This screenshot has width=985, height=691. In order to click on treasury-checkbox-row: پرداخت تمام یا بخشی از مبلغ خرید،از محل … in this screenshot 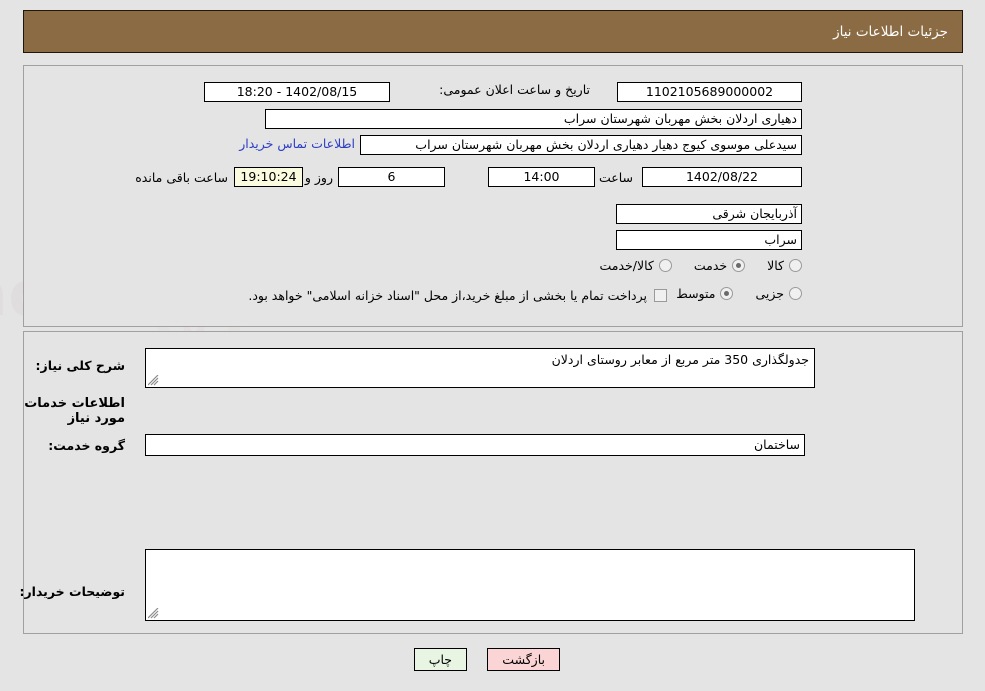, I will do `click(457, 295)`.